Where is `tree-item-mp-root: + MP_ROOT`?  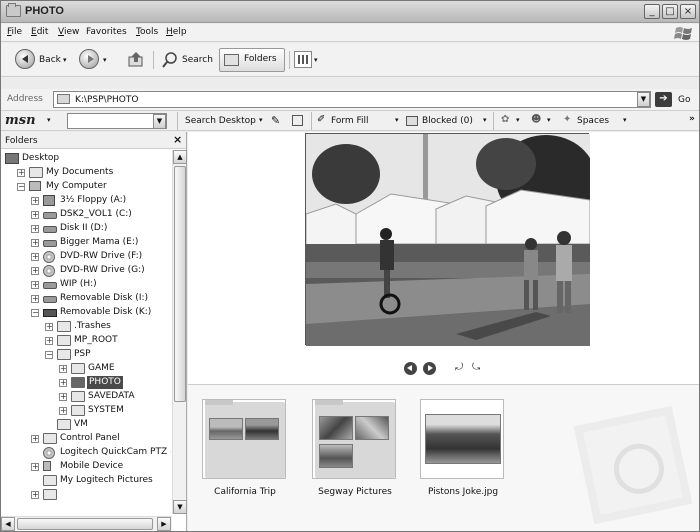 tree-item-mp-root: + MP_ROOT is located at coordinates (85, 341).